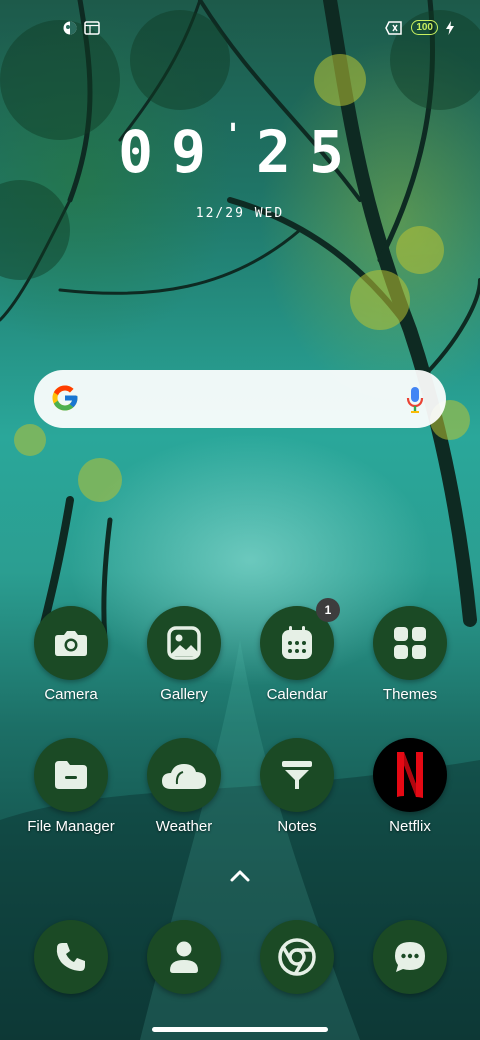 This screenshot has width=480, height=1040. I want to click on assistant-icon, so click(70, 28).